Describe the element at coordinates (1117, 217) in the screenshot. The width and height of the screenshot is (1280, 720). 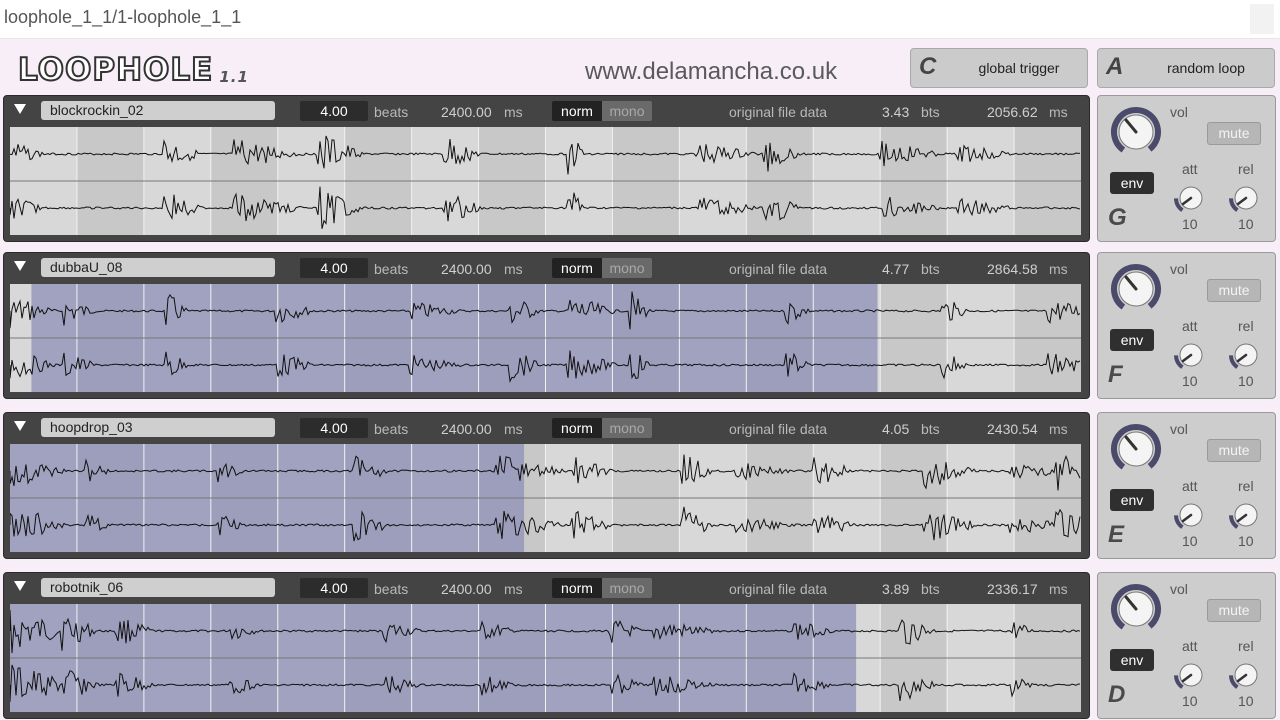
I see `trigger-key-label: G` at that location.